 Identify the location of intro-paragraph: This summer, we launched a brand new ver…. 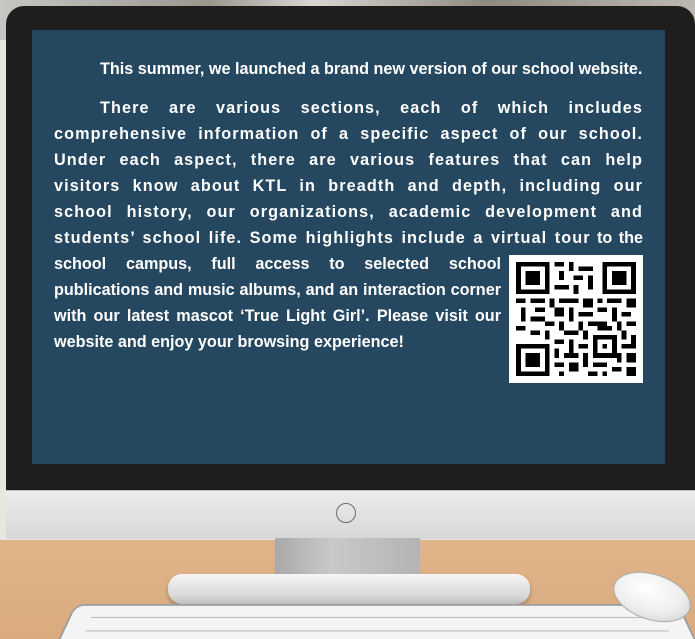
(371, 69).